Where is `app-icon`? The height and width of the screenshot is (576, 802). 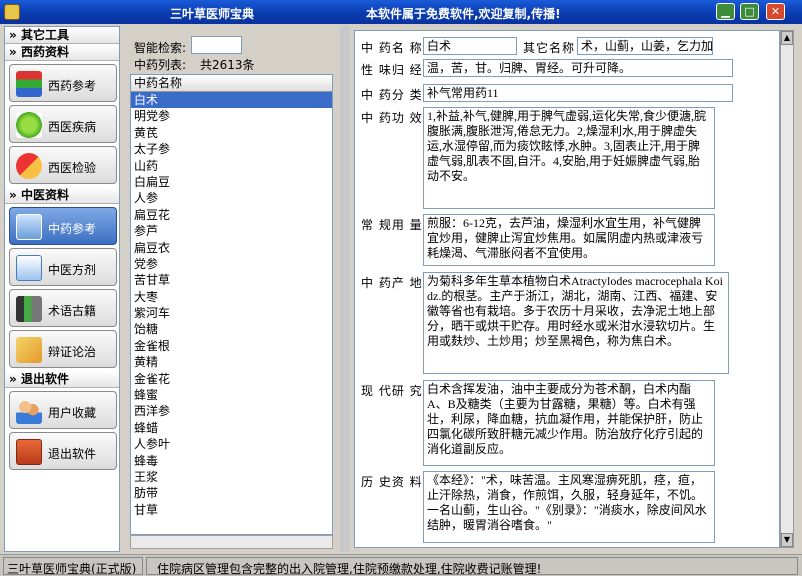 app-icon is located at coordinates (12, 12).